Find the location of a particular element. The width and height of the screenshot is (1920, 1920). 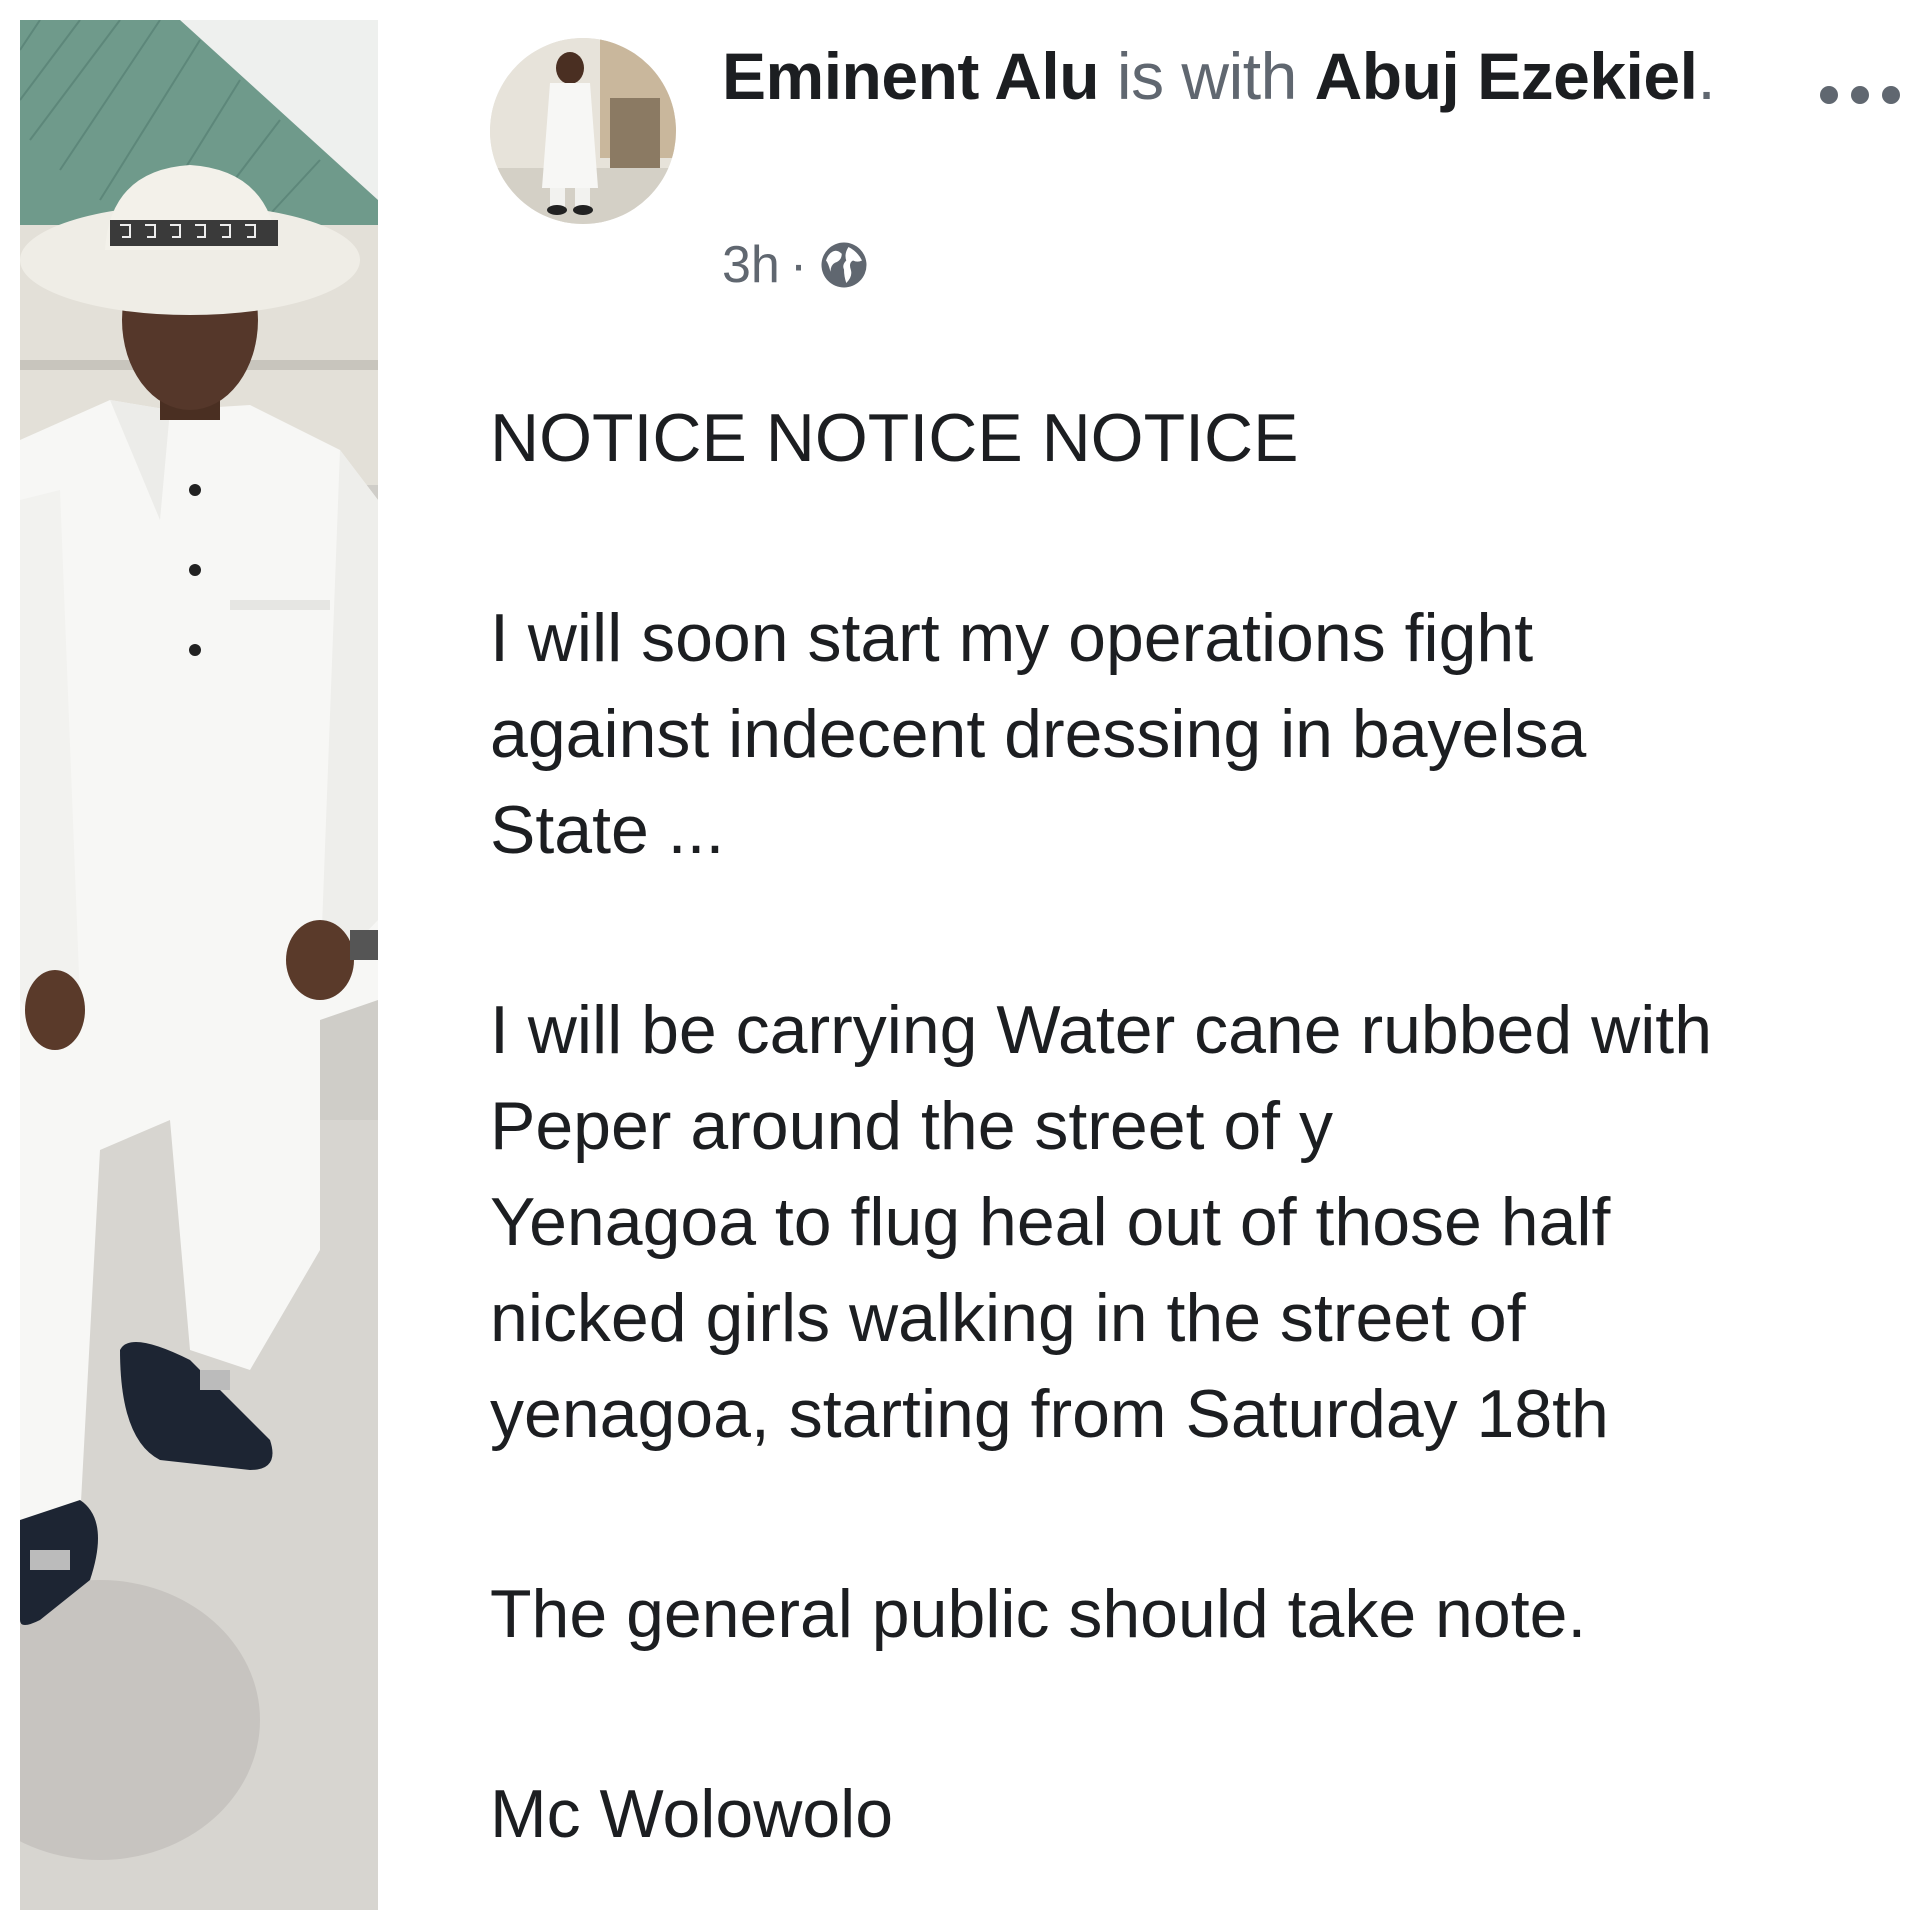

post-signature: Mc Wolowolo is located at coordinates (692, 1814).